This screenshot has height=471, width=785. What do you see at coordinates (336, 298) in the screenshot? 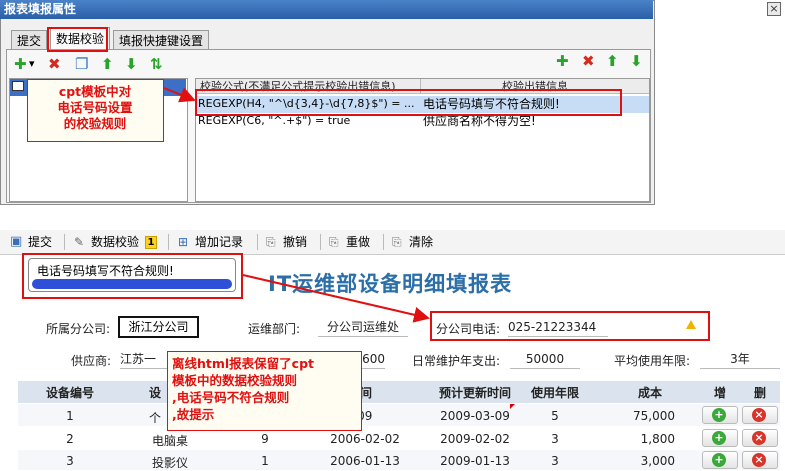
I see `tooltip-arrow` at bounding box center [336, 298].